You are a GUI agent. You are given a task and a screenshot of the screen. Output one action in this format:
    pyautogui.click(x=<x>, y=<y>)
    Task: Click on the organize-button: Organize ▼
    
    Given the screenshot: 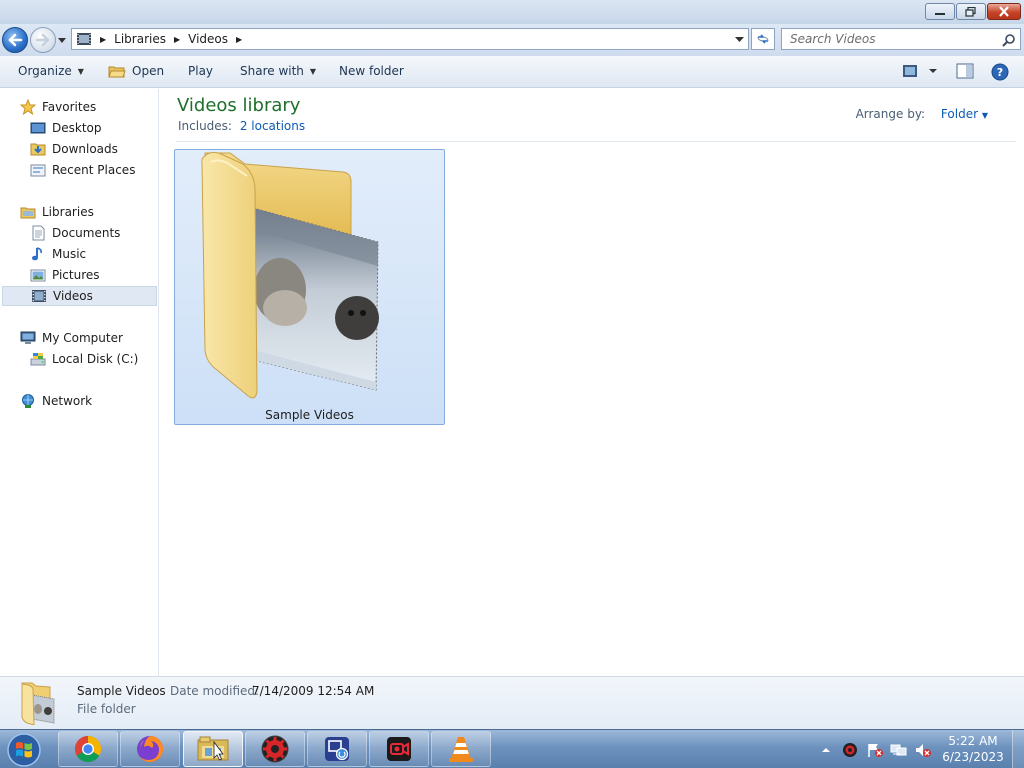 What is the action you would take?
    pyautogui.click(x=51, y=71)
    